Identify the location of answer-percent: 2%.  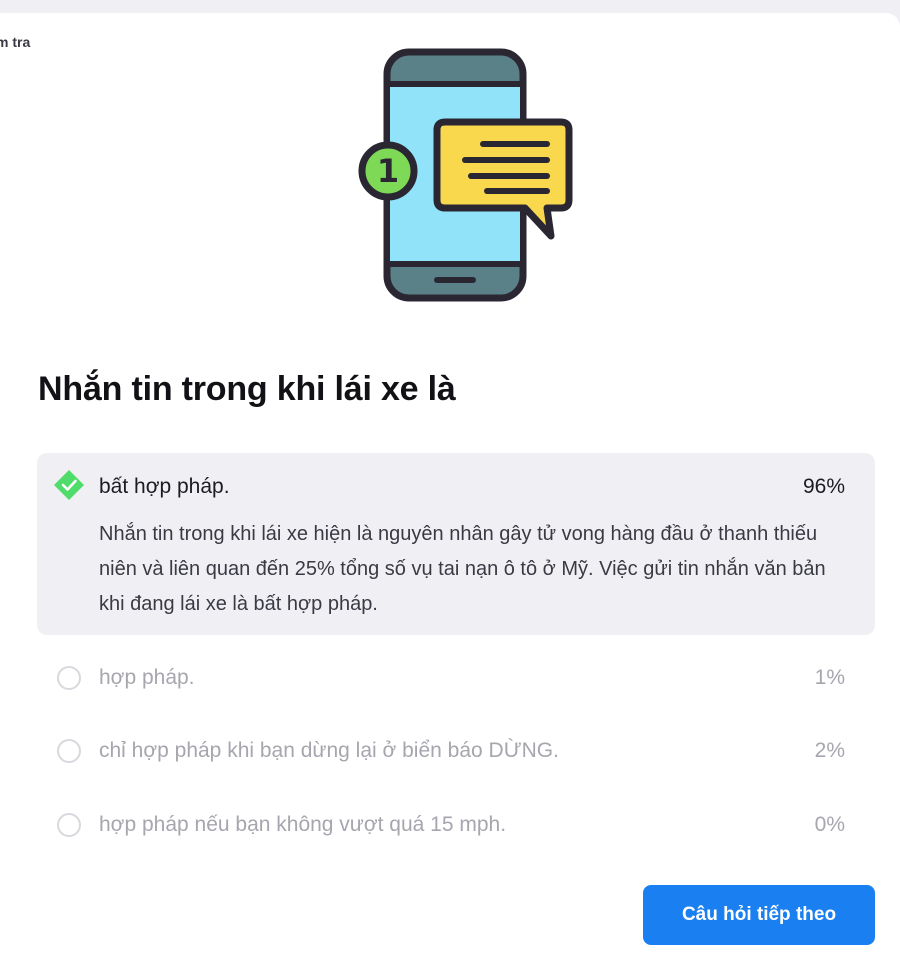
(829, 750).